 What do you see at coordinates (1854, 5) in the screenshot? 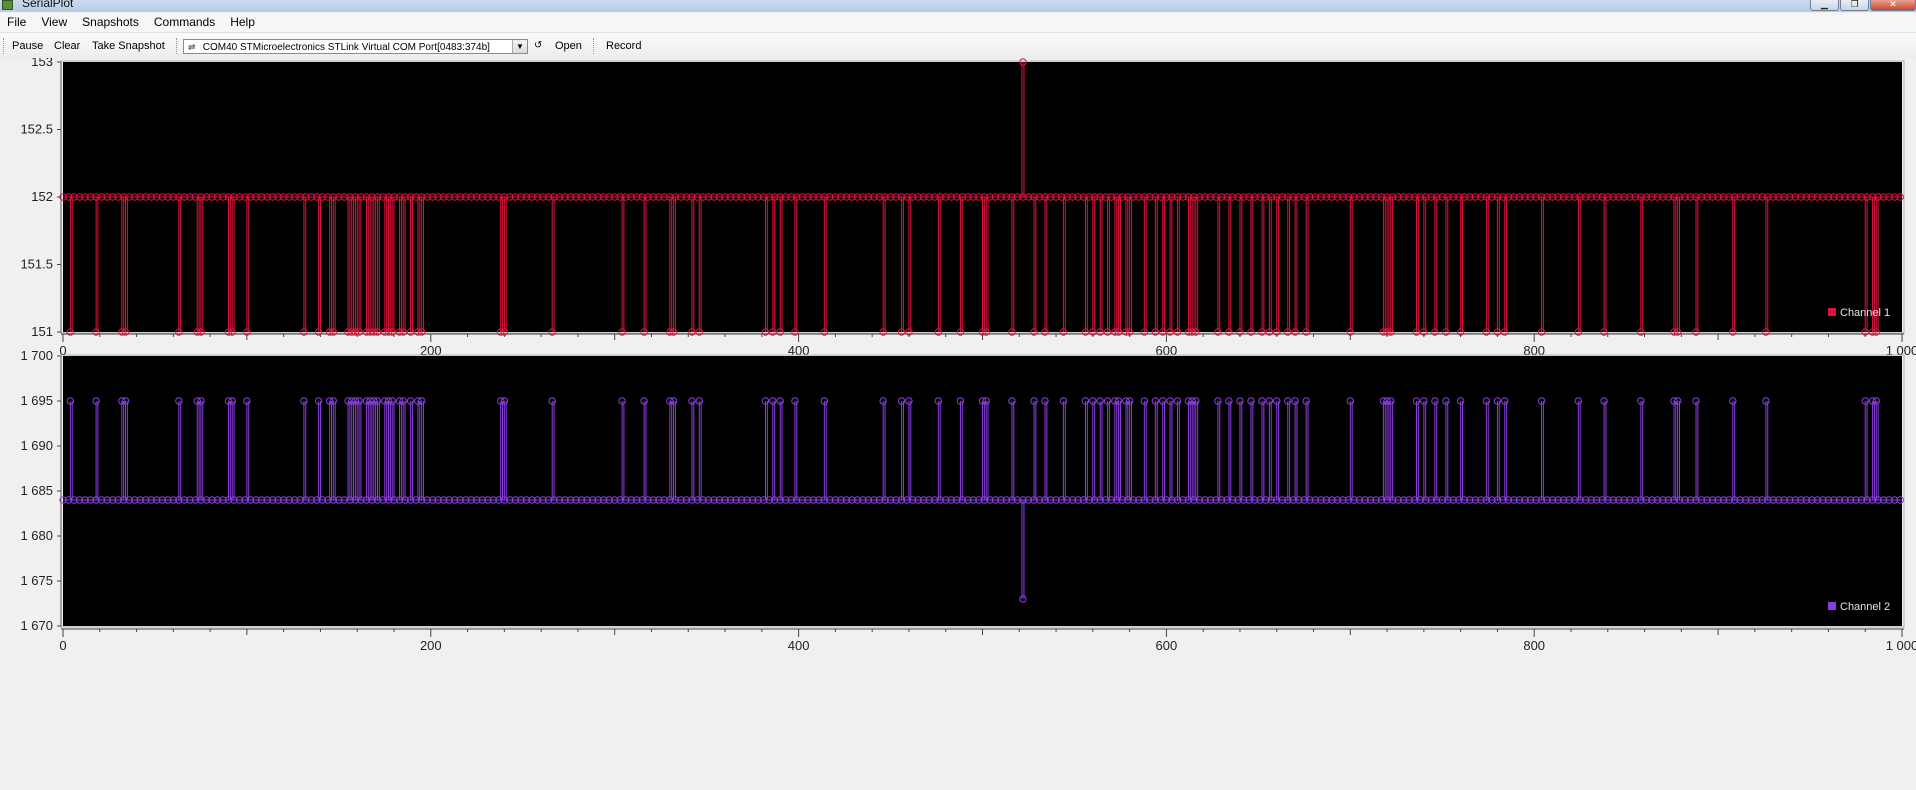
I see `maximize-button: ❐` at bounding box center [1854, 5].